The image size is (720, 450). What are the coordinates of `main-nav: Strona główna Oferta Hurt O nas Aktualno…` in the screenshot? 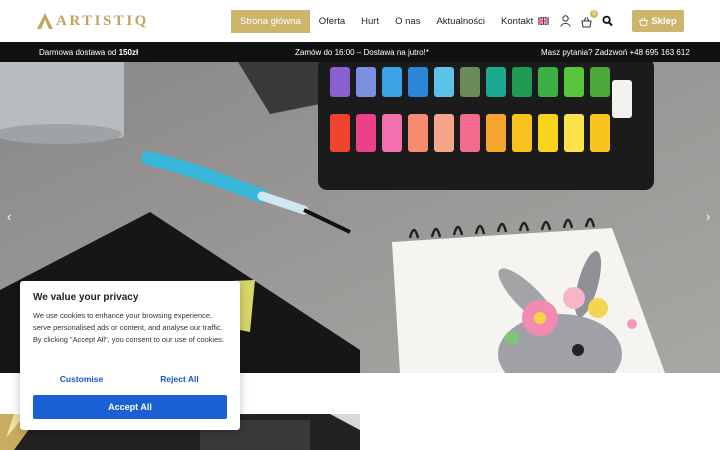 It's located at (386, 21).